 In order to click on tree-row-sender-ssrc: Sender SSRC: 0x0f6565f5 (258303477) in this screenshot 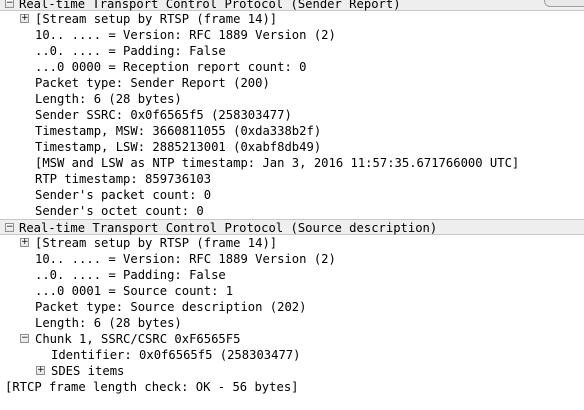, I will do `click(292, 115)`.